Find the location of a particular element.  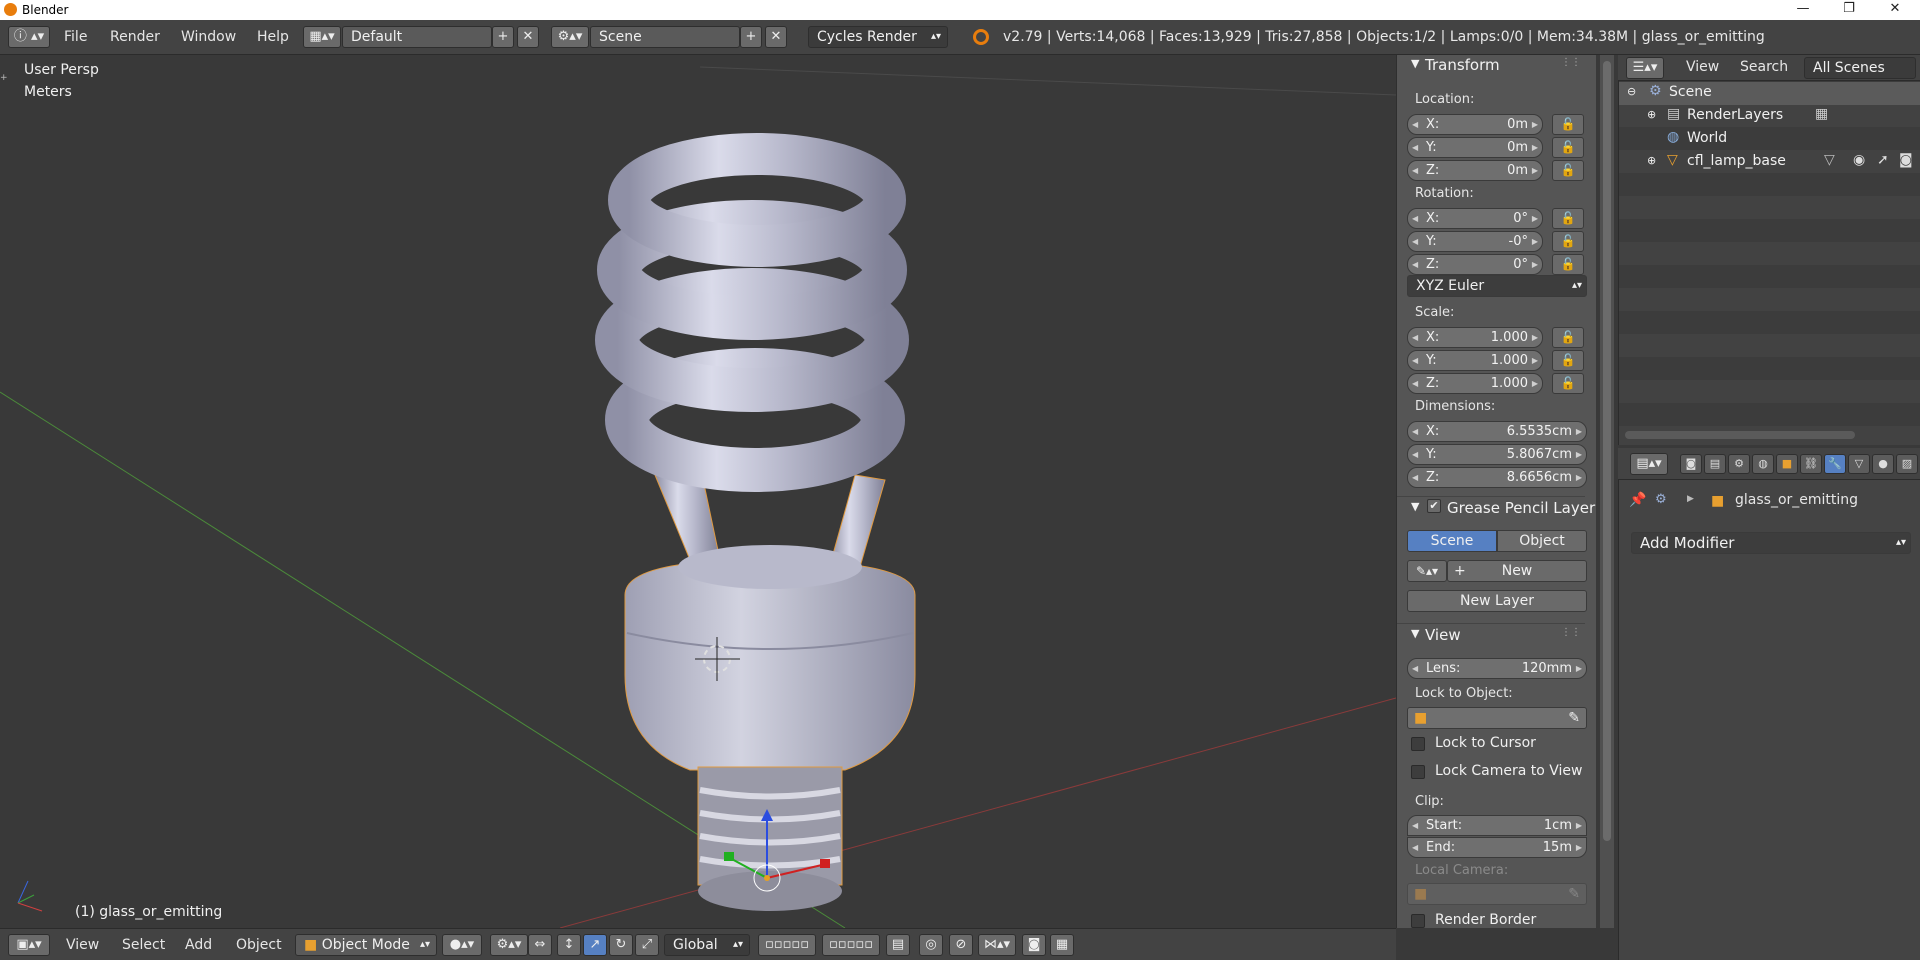

scene-tab-icon: ⚙ is located at coordinates (1739, 464).